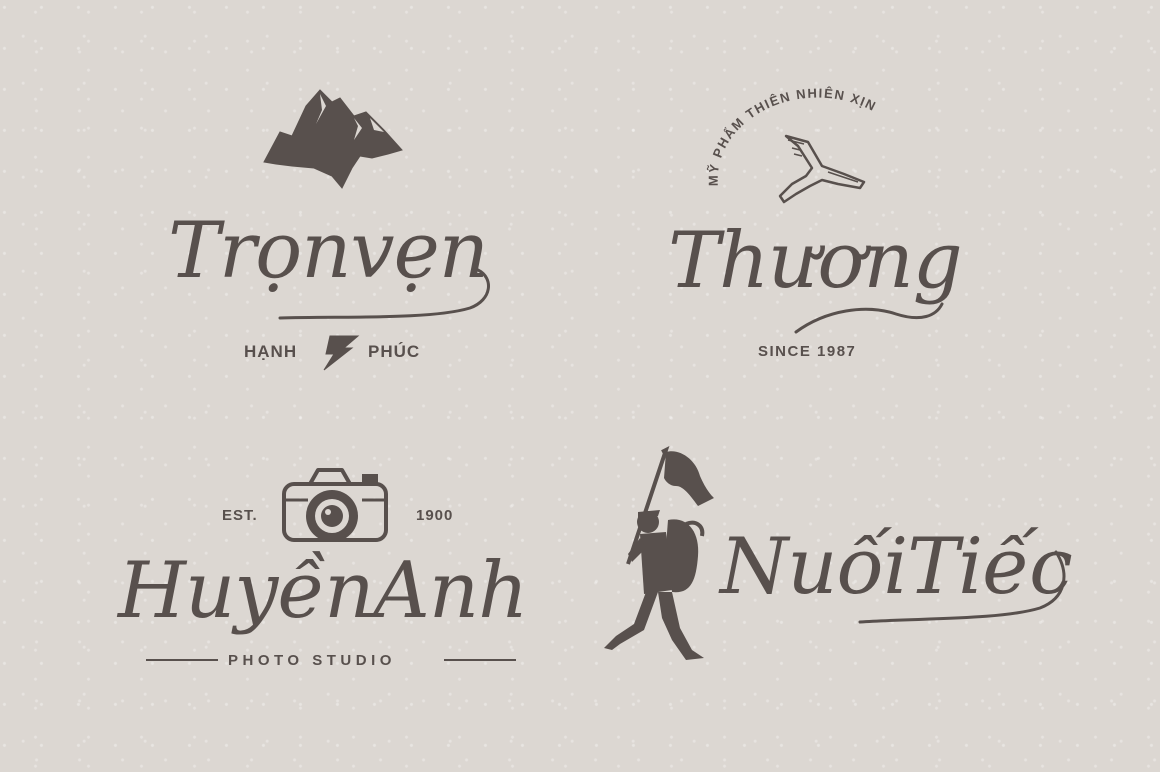 This screenshot has width=1160, height=772. What do you see at coordinates (435, 515) in the screenshot?
I see `year-label: 1900` at bounding box center [435, 515].